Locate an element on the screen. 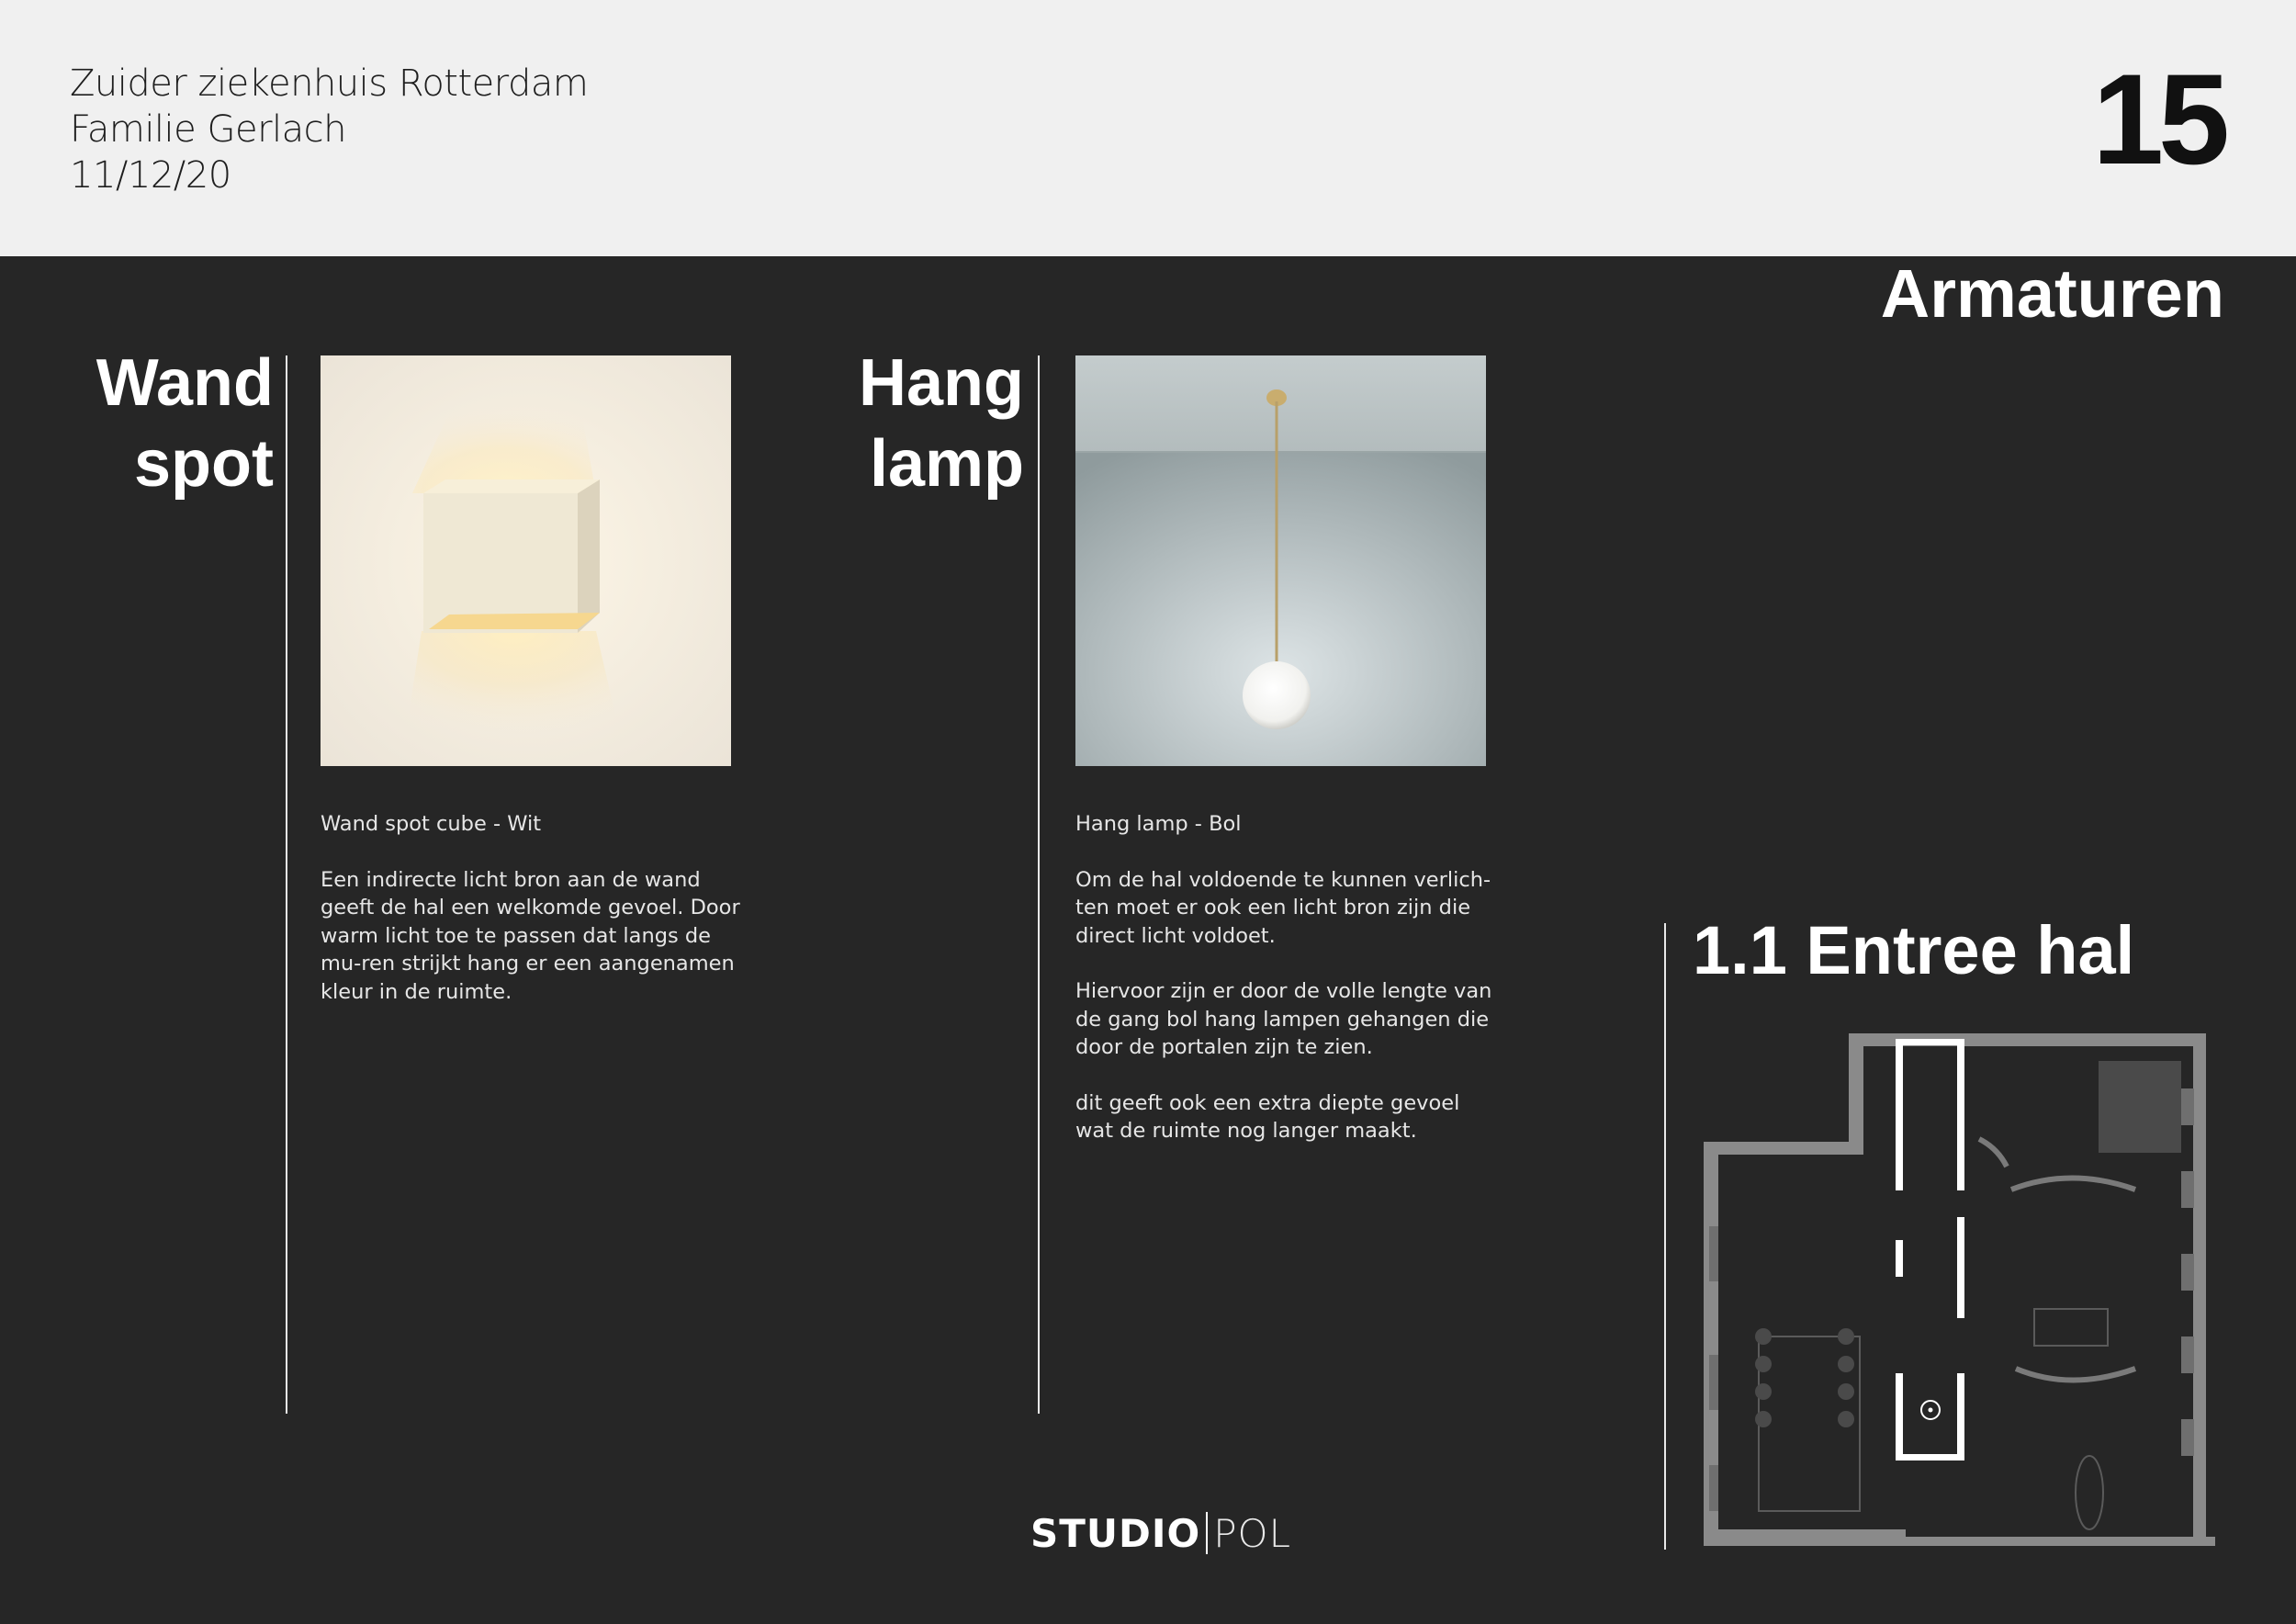 The image size is (2296, 1624). logo-bold: STUDIO is located at coordinates (1115, 1533).